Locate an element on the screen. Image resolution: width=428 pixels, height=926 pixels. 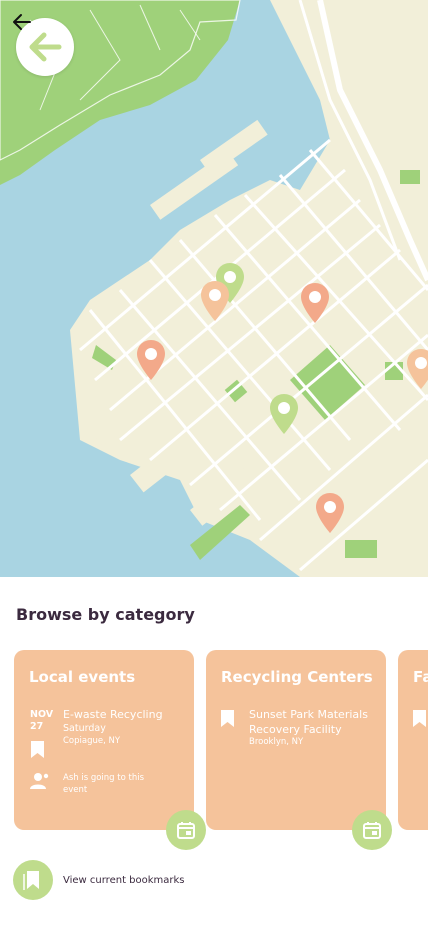
event-weekday: Saturday is located at coordinates (84, 728).